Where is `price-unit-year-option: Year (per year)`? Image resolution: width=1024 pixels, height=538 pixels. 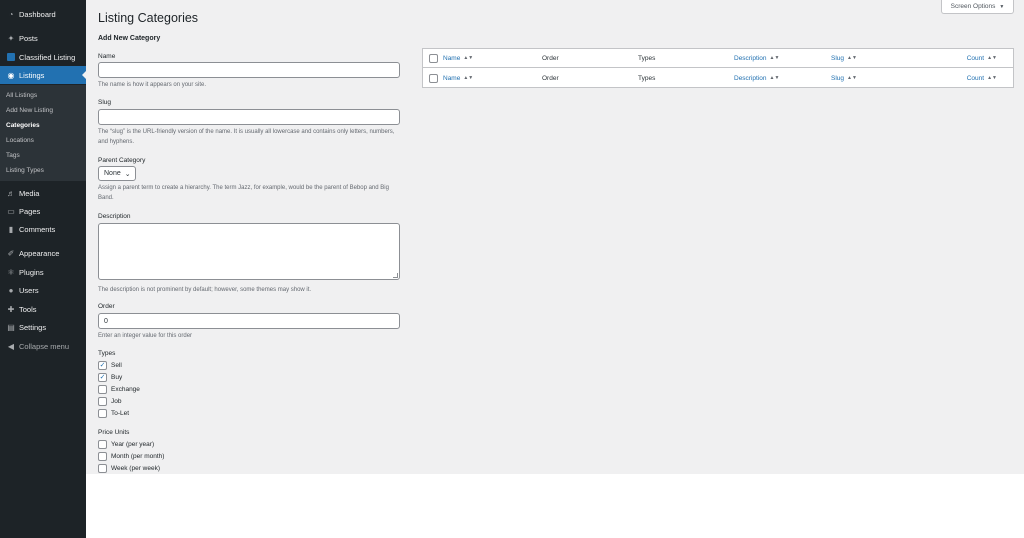 price-unit-year-option: Year (per year) is located at coordinates (126, 444).